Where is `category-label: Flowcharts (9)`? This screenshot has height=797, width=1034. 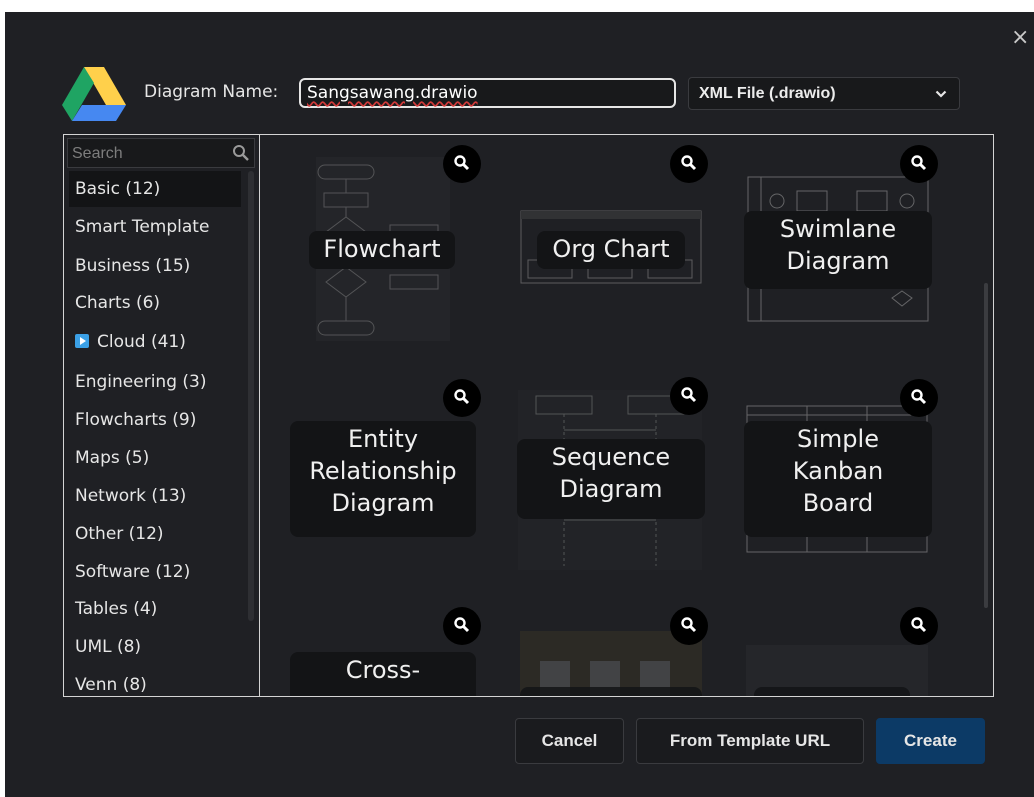 category-label: Flowcharts (9) is located at coordinates (136, 420).